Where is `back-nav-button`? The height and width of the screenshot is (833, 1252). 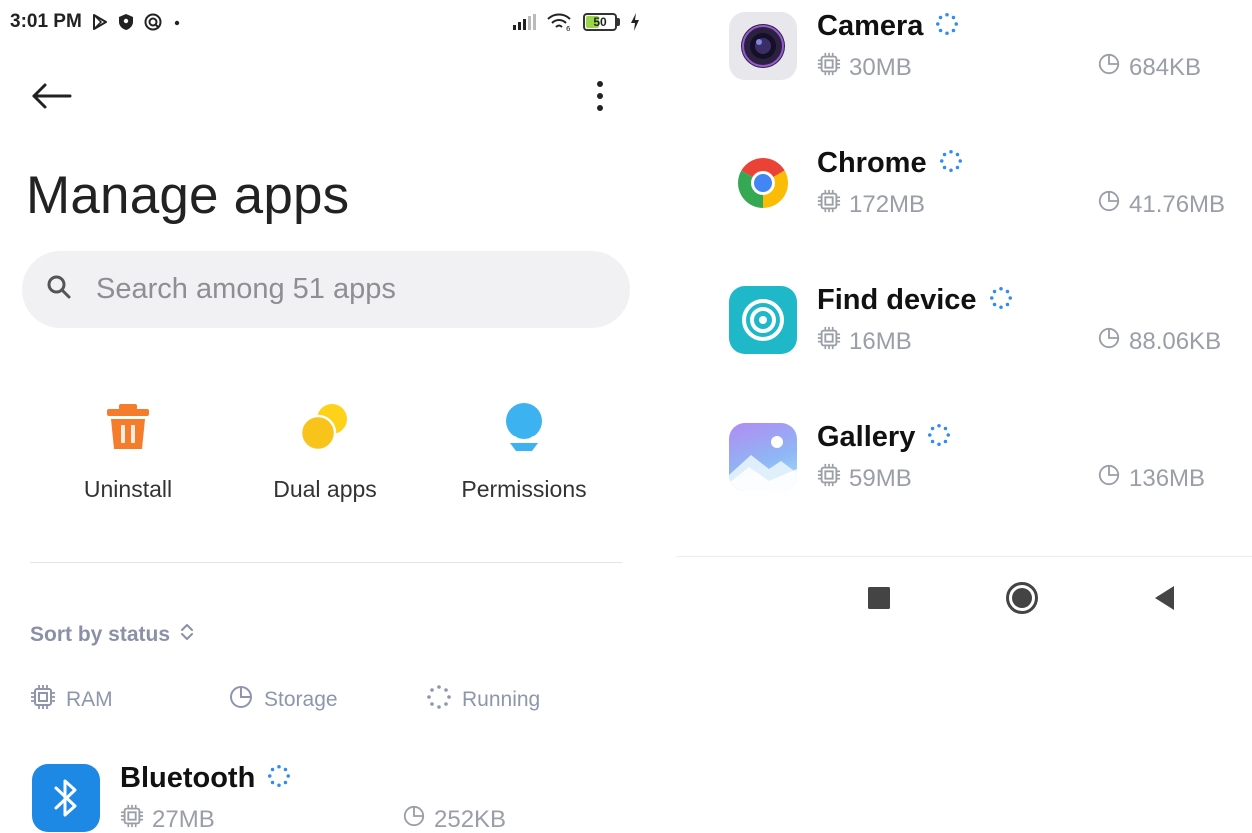 back-nav-button is located at coordinates (1165, 600).